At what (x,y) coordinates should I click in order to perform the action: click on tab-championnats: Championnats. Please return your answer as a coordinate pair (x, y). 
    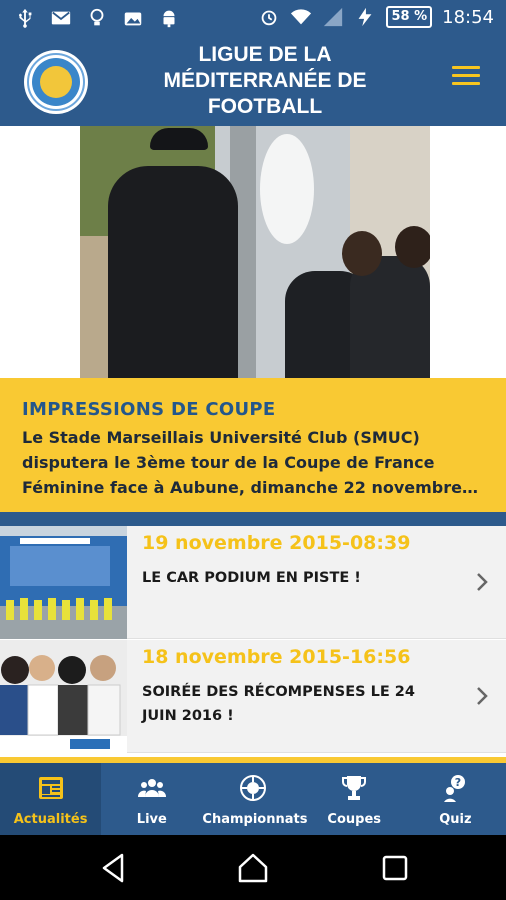
    Looking at the image, I should click on (255, 799).